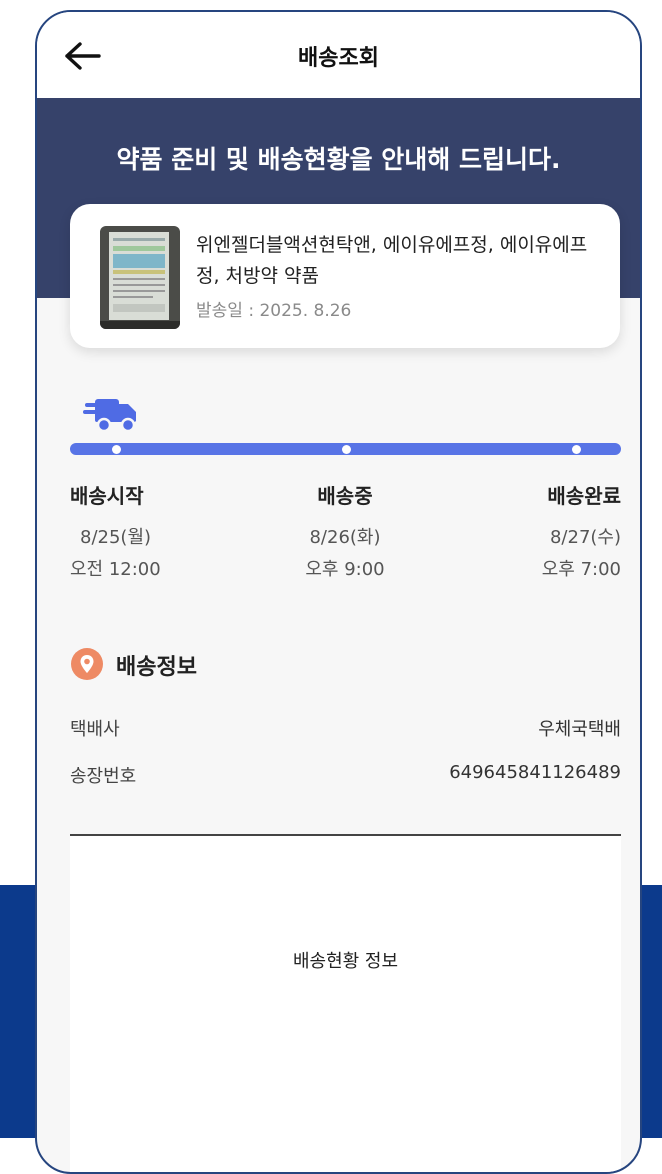  What do you see at coordinates (338, 159) in the screenshot?
I see `banner-text: 약품 준비 및 배송현황을 안내해 드립니다.` at bounding box center [338, 159].